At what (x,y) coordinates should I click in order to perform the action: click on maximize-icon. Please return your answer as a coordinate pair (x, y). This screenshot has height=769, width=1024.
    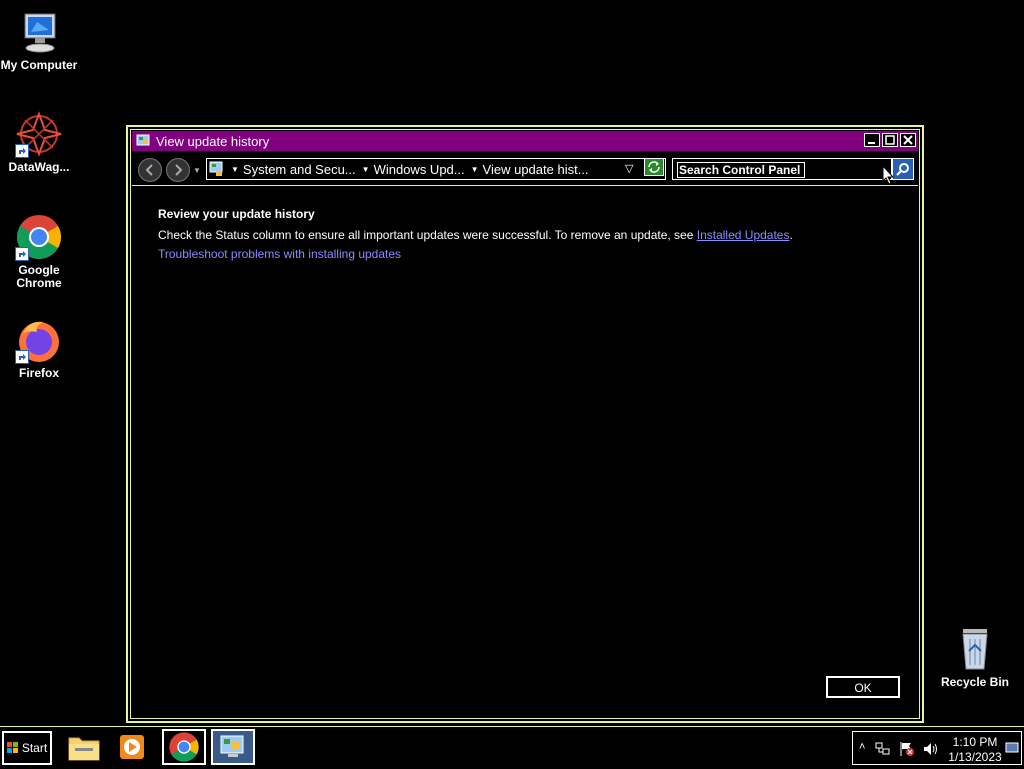
    Looking at the image, I should click on (890, 140).